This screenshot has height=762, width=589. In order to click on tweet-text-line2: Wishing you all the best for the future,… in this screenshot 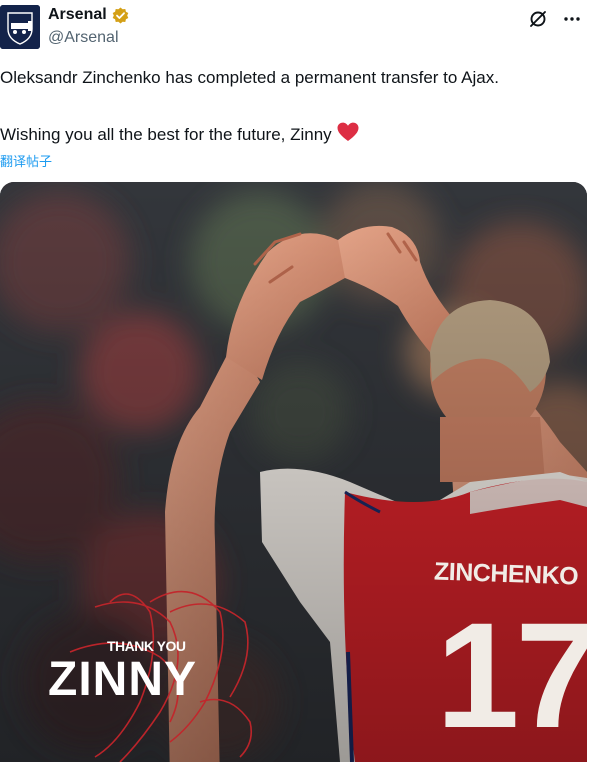, I will do `click(179, 134)`.